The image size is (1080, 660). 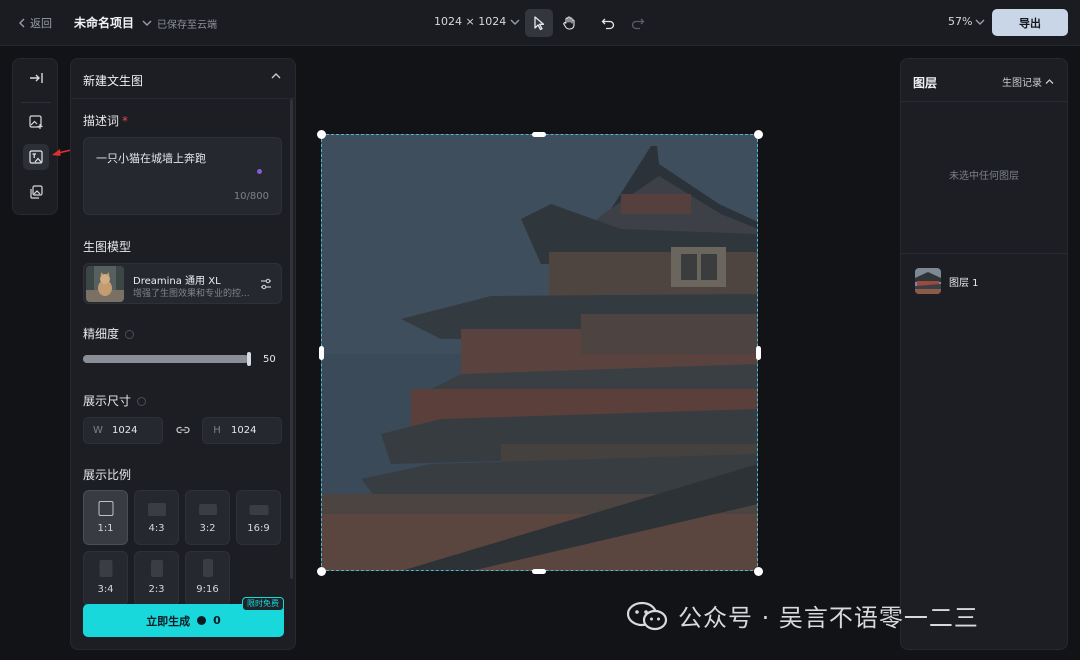 I want to click on ratio-label-text: 3:2, so click(x=207, y=528).